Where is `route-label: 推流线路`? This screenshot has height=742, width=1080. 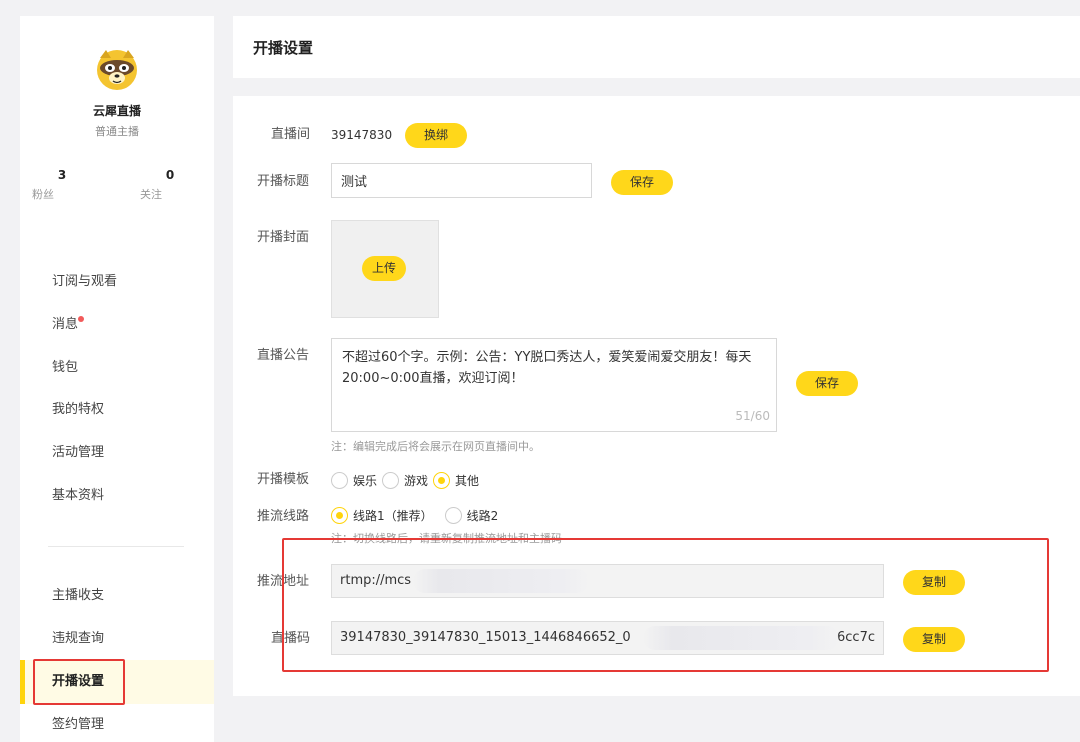
route-label: 推流线路 is located at coordinates (283, 516).